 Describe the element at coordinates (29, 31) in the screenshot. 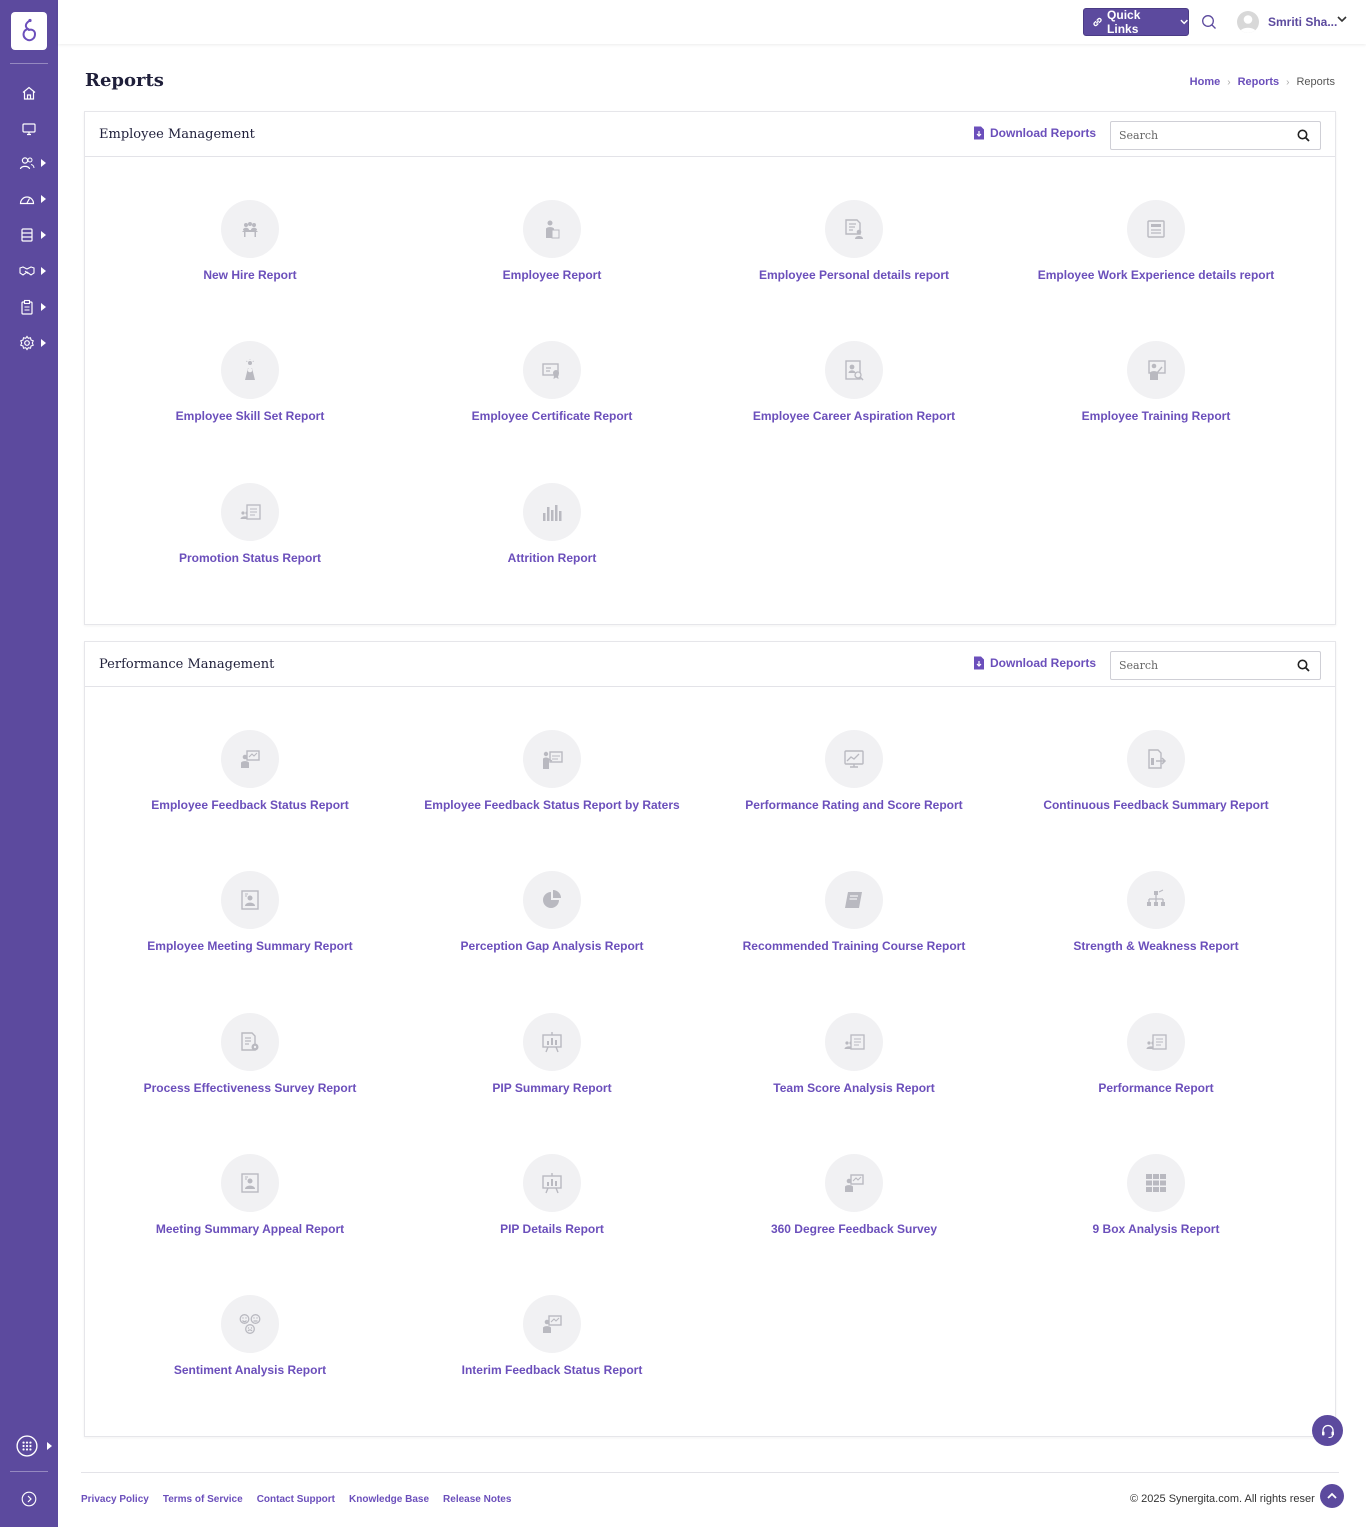

I see `synergita-logo` at that location.